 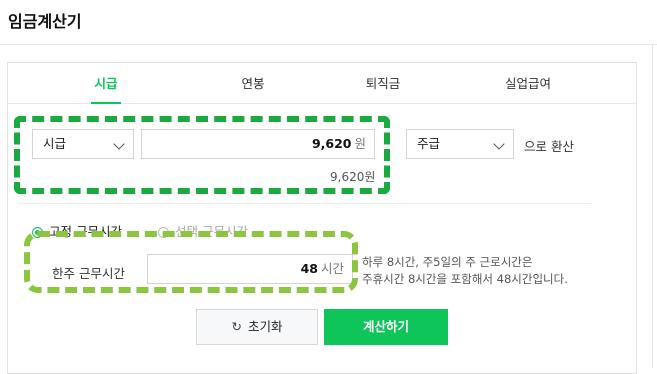 What do you see at coordinates (328, 44) in the screenshot?
I see `title-divider` at bounding box center [328, 44].